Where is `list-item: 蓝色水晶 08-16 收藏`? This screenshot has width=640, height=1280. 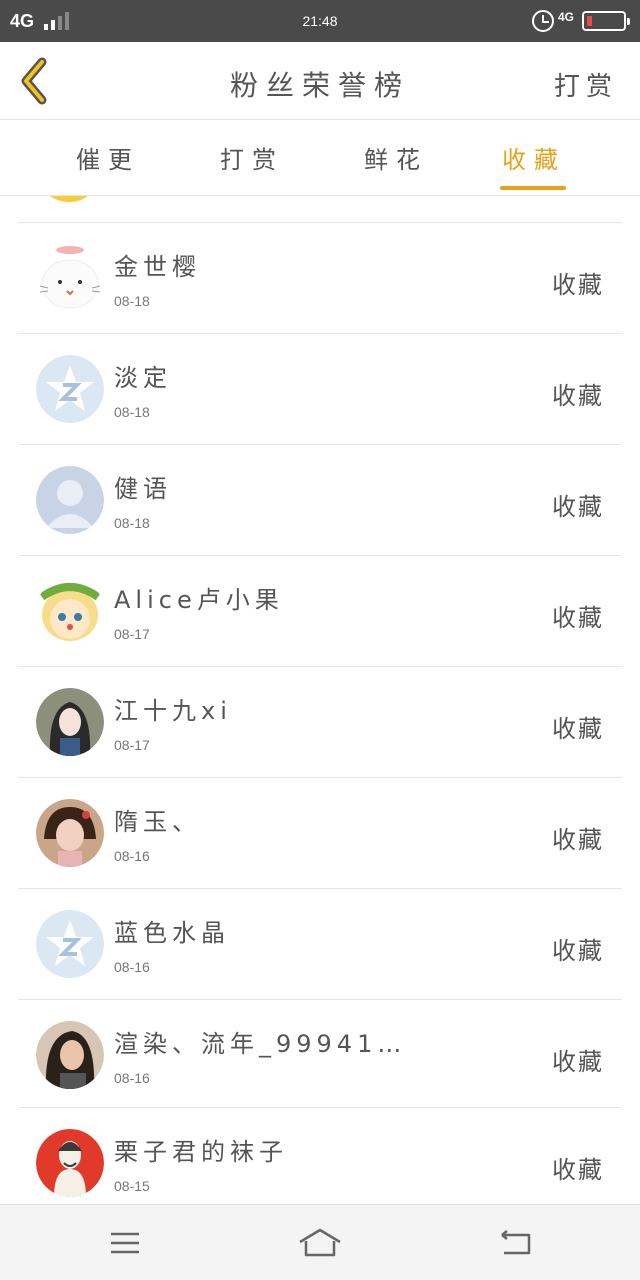 list-item: 蓝色水晶 08-16 收藏 is located at coordinates (320, 944).